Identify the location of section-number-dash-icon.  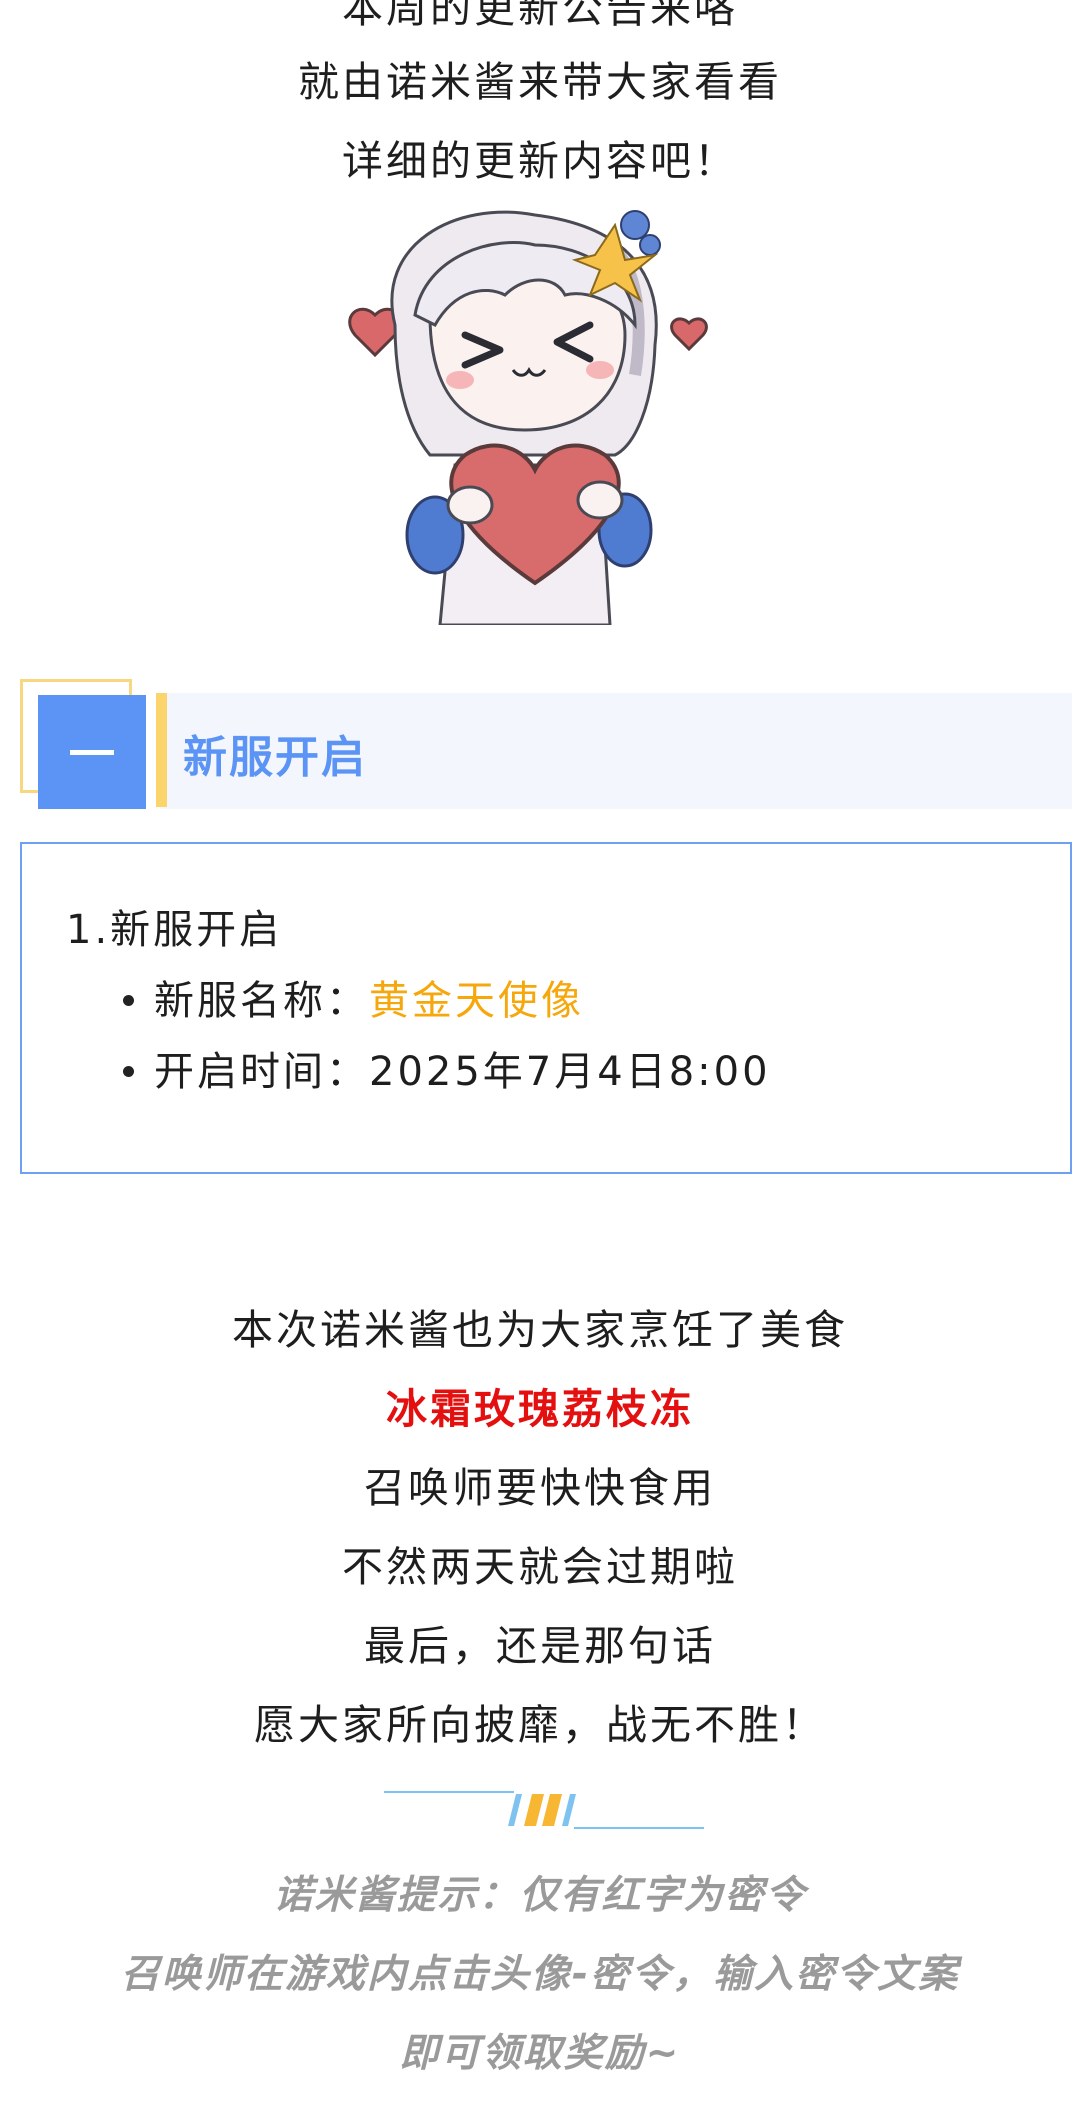
(92, 752).